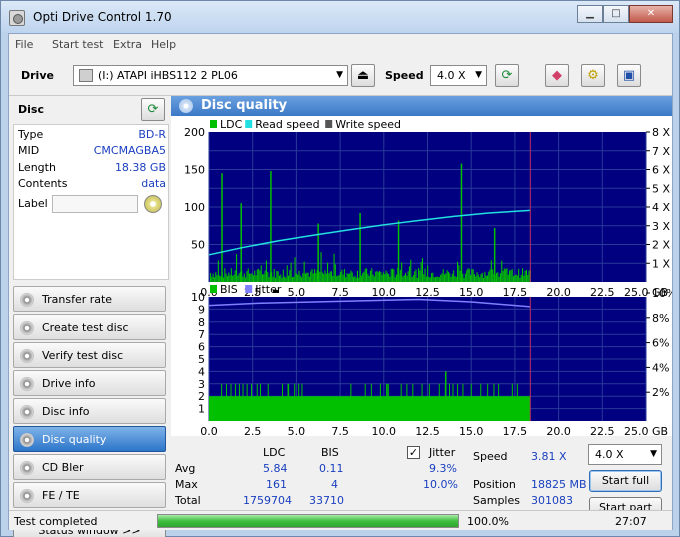 The height and width of the screenshot is (537, 680). I want to click on nav-verify-test-disc: Verify test disc, so click(89, 355).